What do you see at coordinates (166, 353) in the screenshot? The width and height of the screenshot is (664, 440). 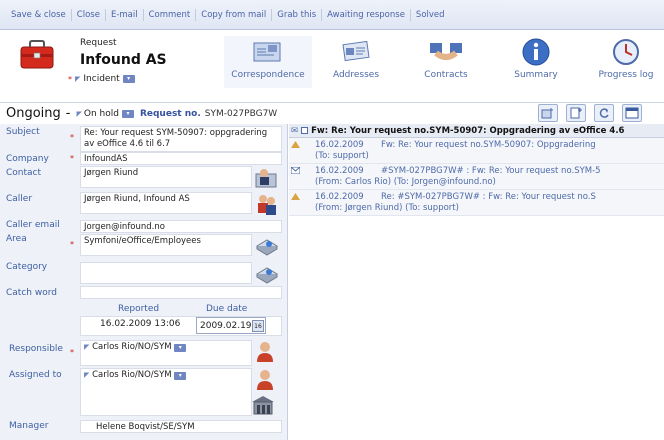 I see `responsible-field: ◤ Carlos Rio/NO/SYM ▾` at bounding box center [166, 353].